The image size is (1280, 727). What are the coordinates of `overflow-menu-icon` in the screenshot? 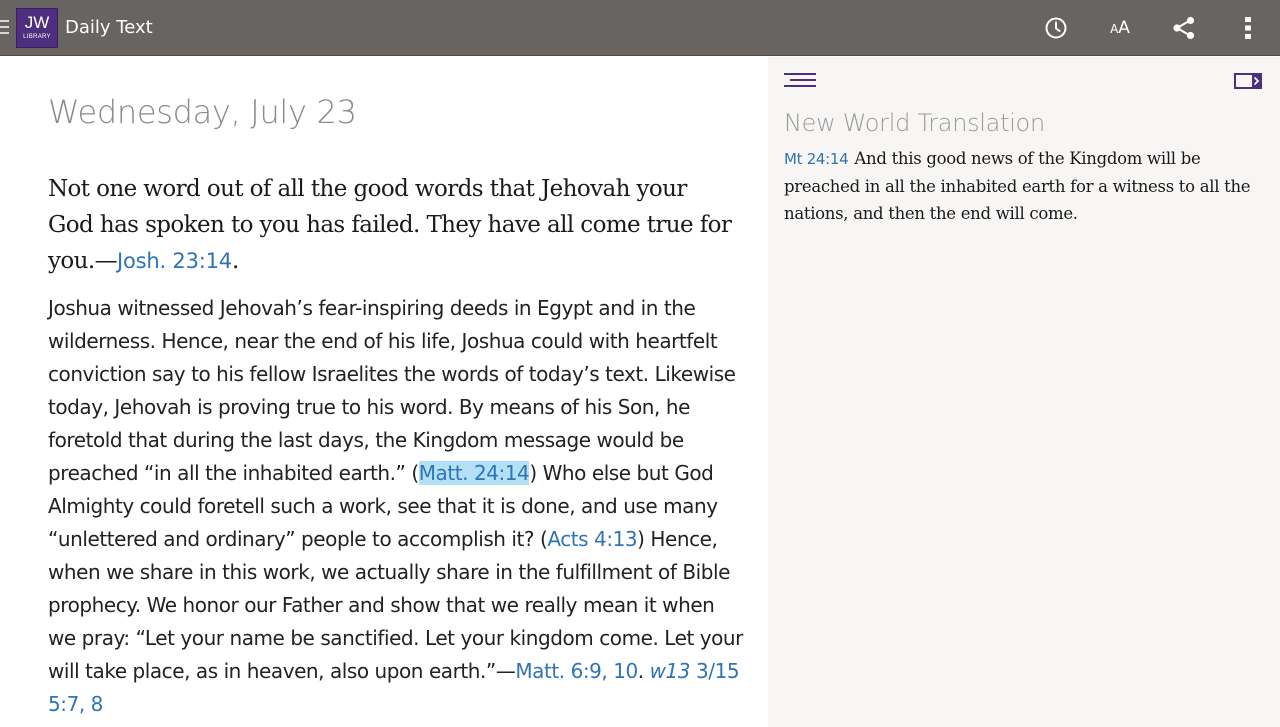 It's located at (1248, 28).